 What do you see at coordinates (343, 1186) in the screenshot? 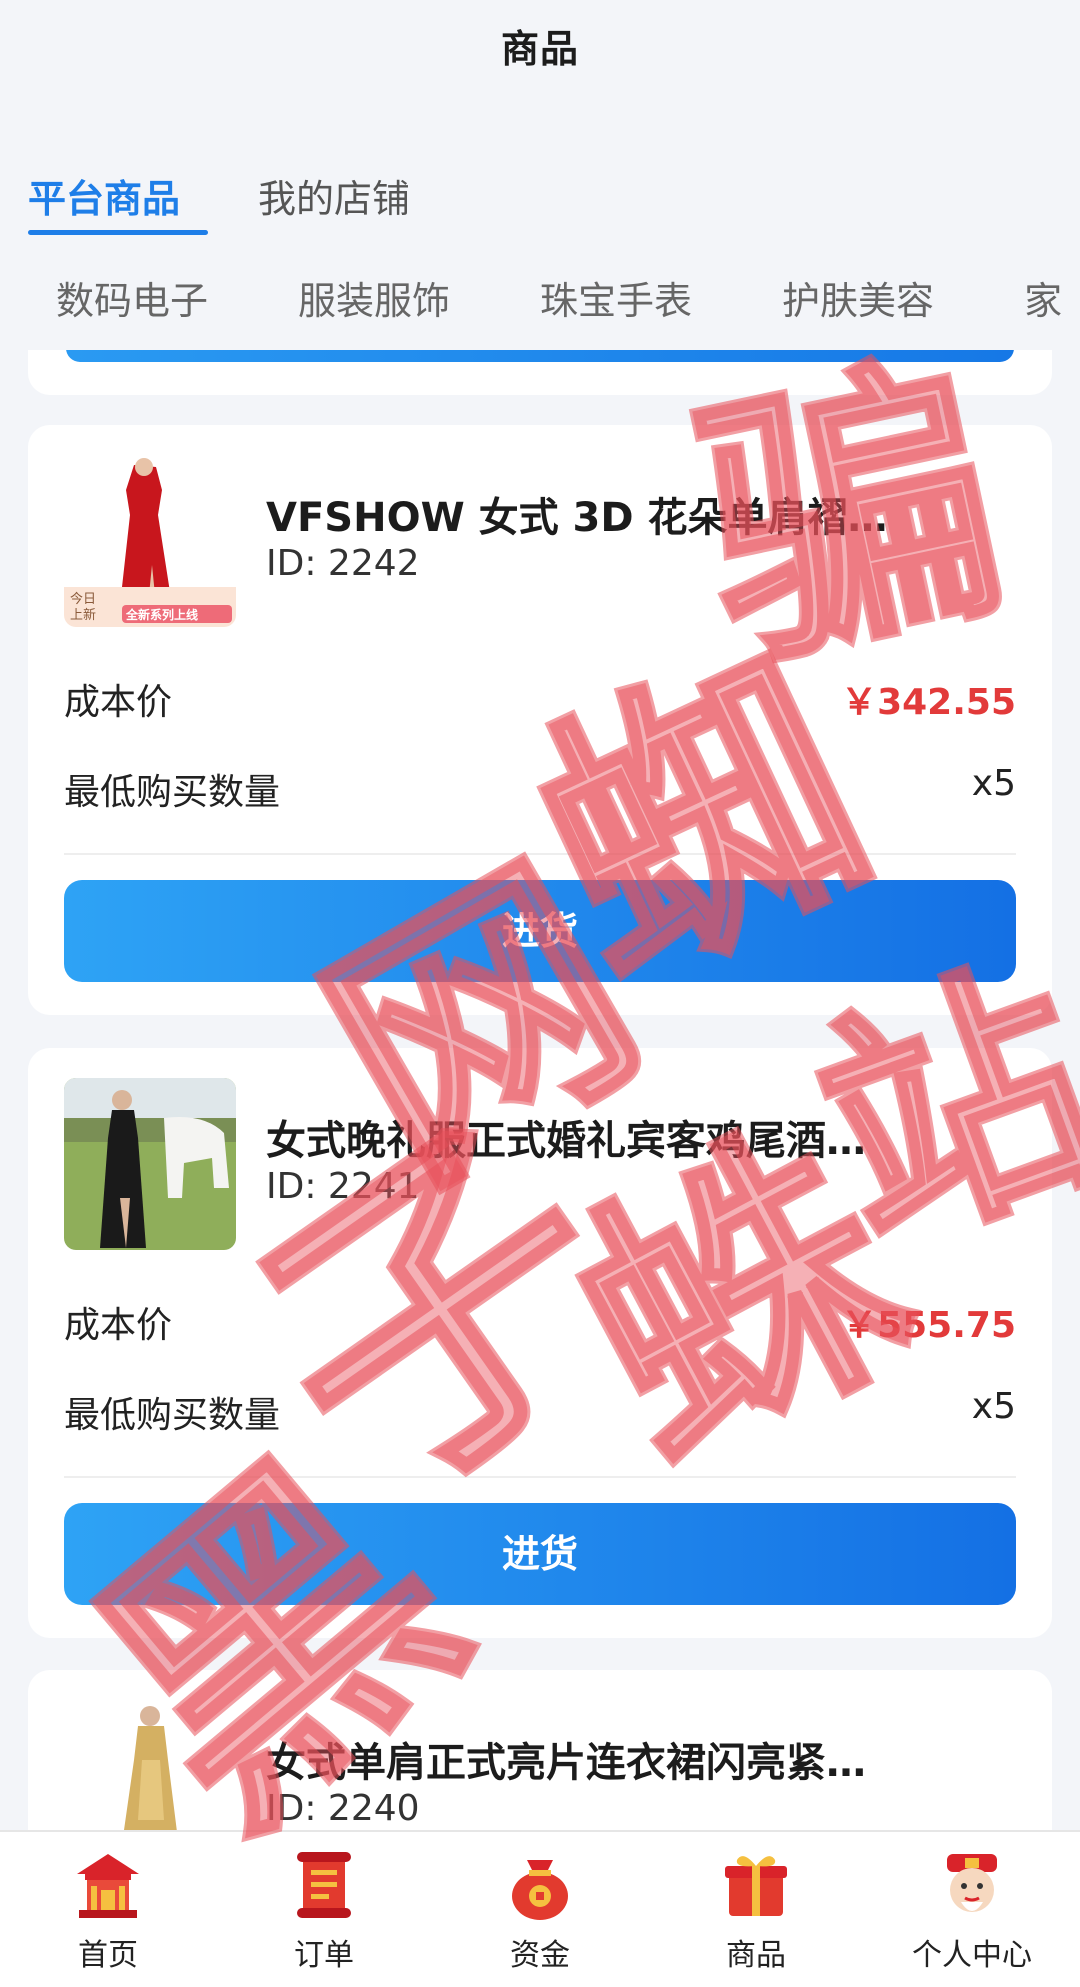
I see `product-id: ID: 2241` at bounding box center [343, 1186].